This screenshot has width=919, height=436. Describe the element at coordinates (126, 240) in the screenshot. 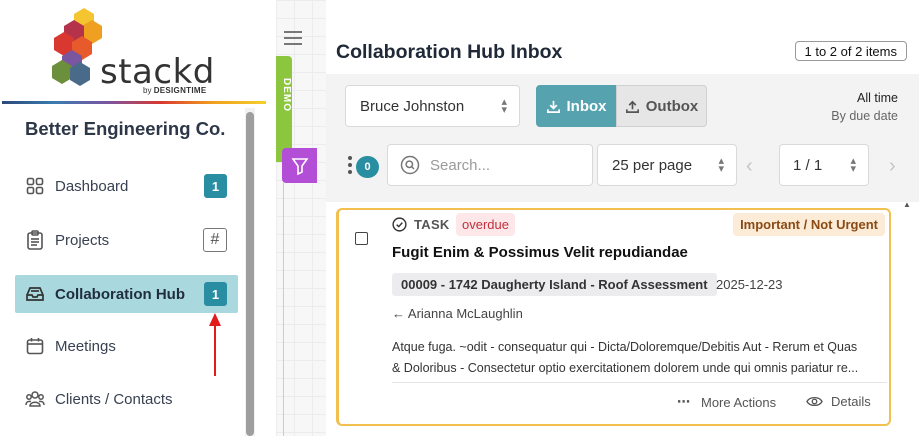

I see `sidebar-item-projects: Projects #` at that location.